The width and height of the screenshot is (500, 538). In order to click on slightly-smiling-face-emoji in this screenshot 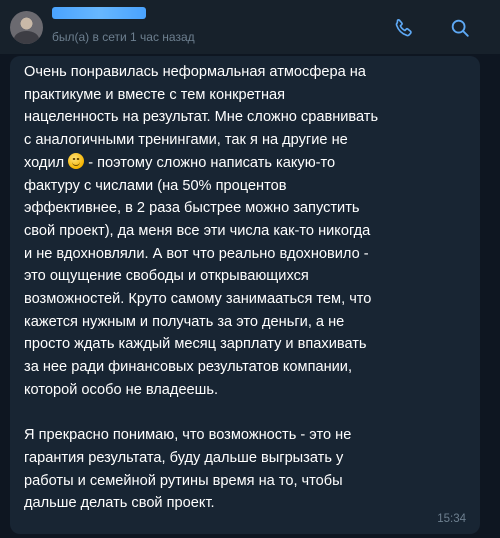, I will do `click(76, 160)`.